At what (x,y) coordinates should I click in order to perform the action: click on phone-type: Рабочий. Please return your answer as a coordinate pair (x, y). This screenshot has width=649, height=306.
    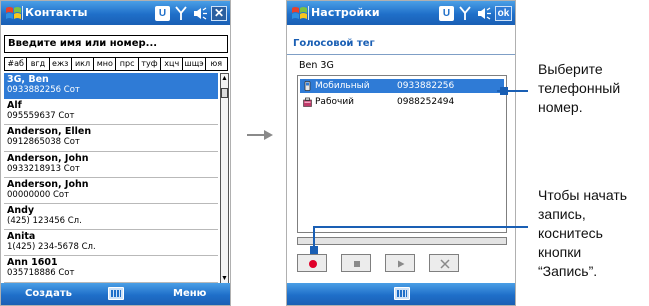
    Looking at the image, I should click on (335, 102).